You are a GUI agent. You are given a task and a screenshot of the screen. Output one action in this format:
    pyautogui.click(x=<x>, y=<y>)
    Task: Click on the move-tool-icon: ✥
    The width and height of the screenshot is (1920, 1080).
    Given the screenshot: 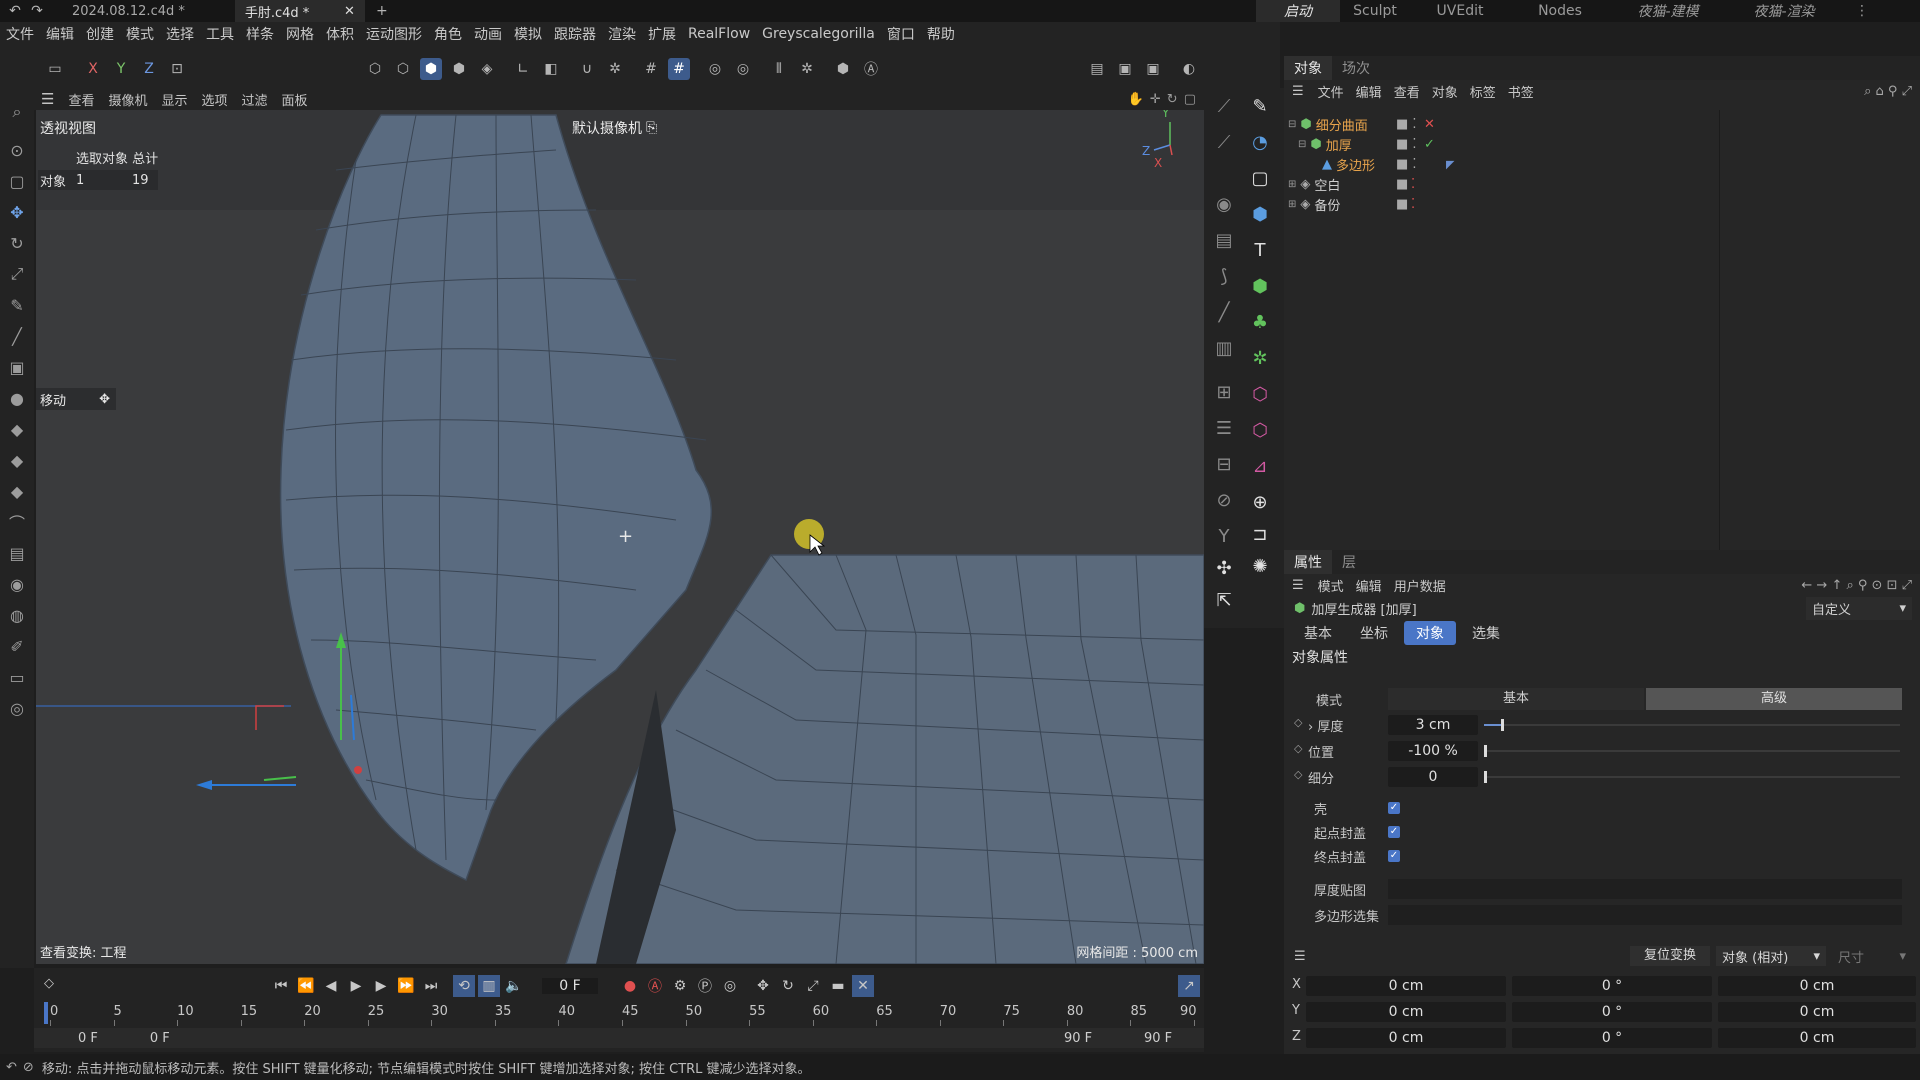 What is the action you would take?
    pyautogui.click(x=17, y=212)
    